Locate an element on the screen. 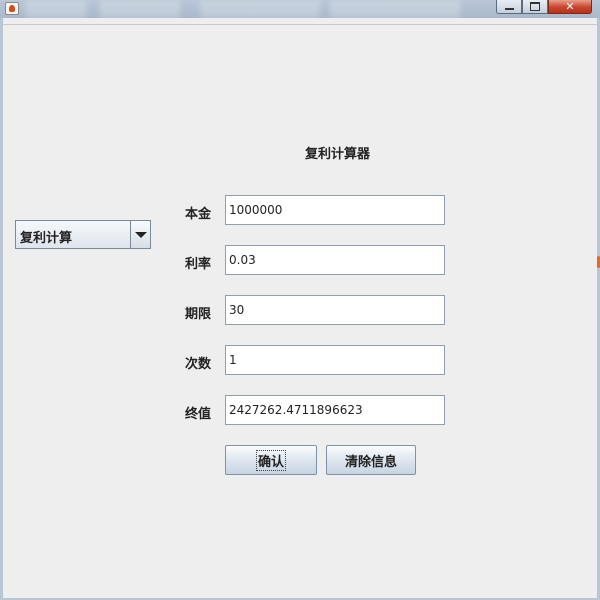 The height and width of the screenshot is (600, 600). minimize-button is located at coordinates (509, 7).